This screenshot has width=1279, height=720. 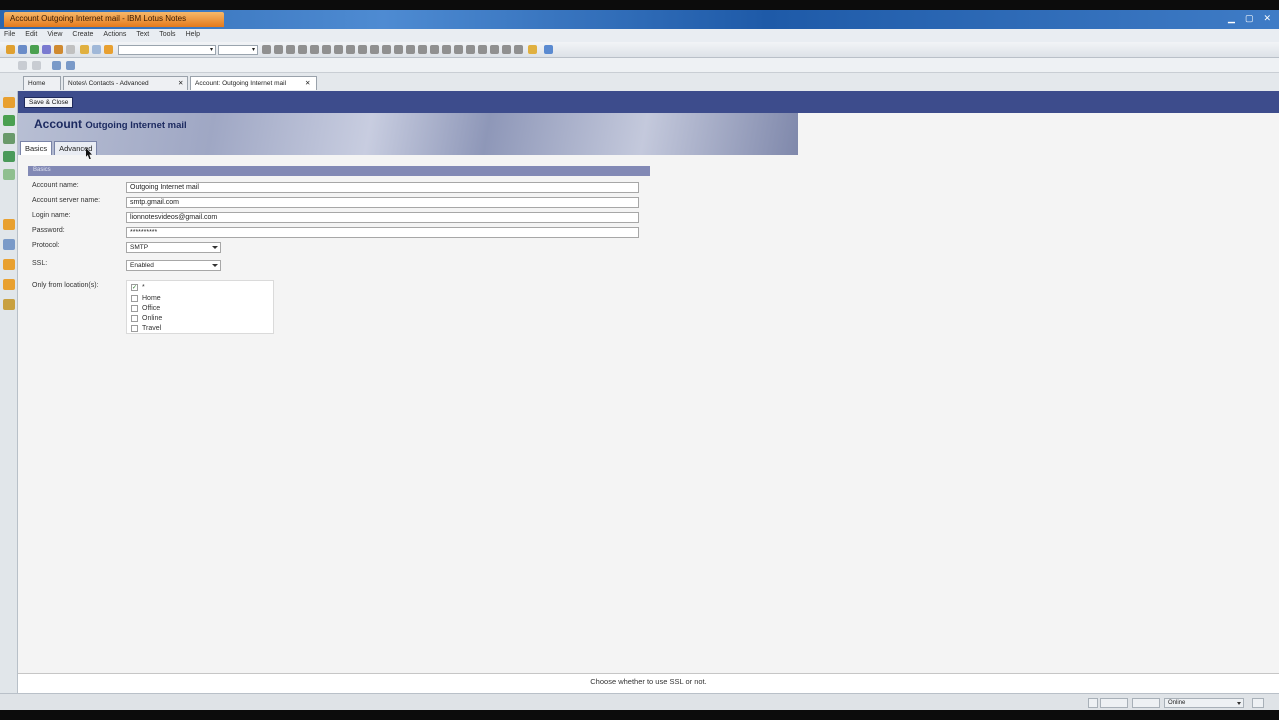 What do you see at coordinates (1114, 703) in the screenshot?
I see `status-mail-icon` at bounding box center [1114, 703].